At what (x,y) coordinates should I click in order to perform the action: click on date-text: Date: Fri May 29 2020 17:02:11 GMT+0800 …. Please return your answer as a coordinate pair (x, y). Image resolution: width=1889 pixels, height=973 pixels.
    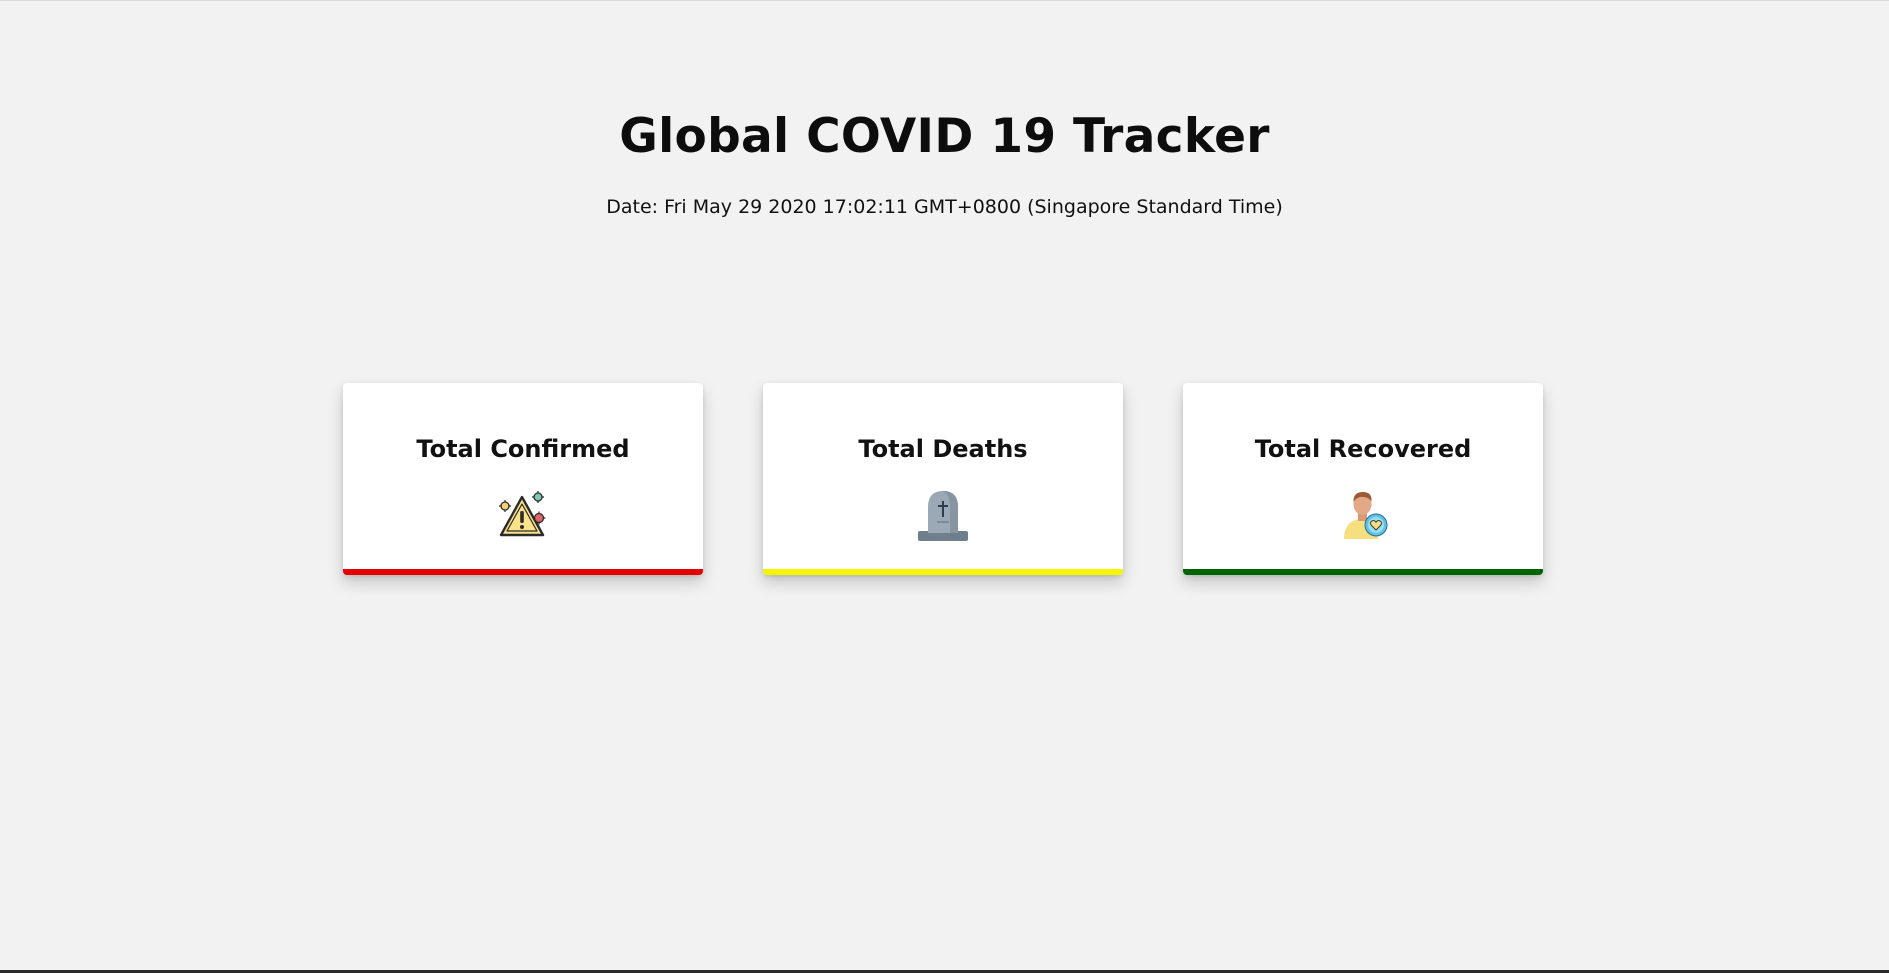
    Looking at the image, I should click on (944, 207).